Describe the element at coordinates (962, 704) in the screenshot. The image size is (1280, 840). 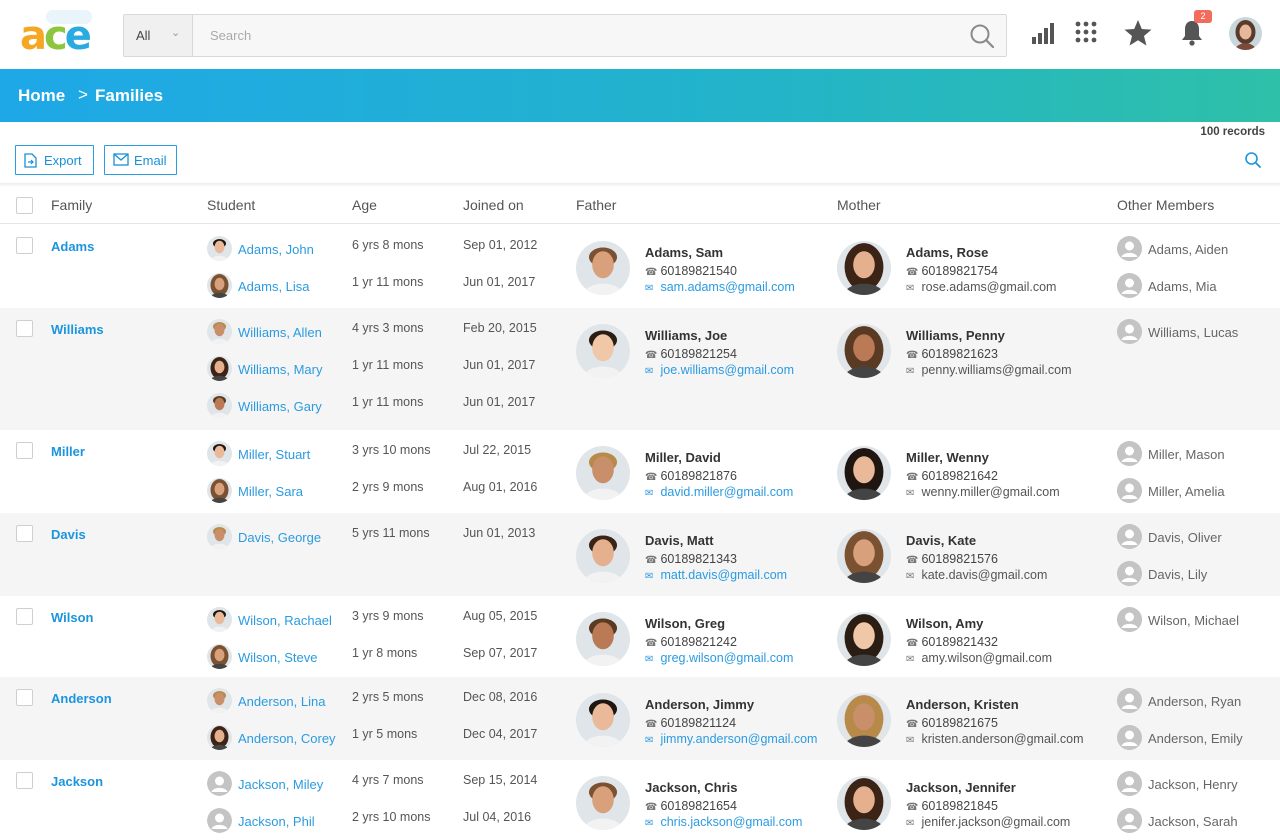
I see `mother-name: Anderson, Kristen` at that location.